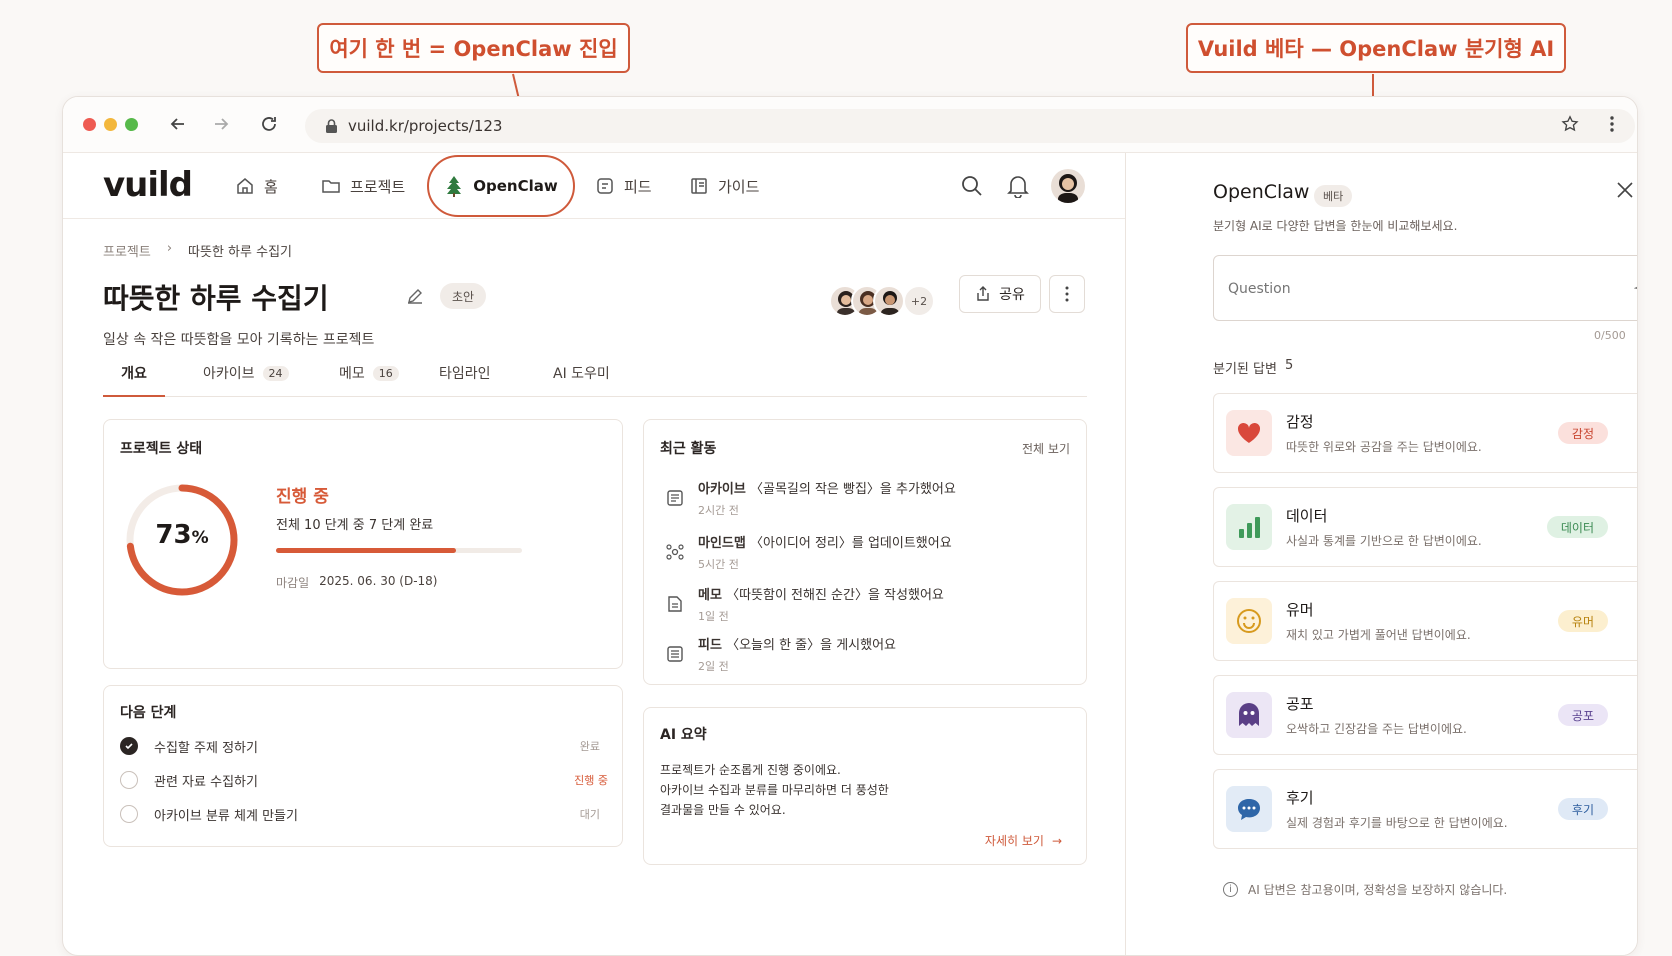 The height and width of the screenshot is (956, 1672). I want to click on reload-icon, so click(269, 124).